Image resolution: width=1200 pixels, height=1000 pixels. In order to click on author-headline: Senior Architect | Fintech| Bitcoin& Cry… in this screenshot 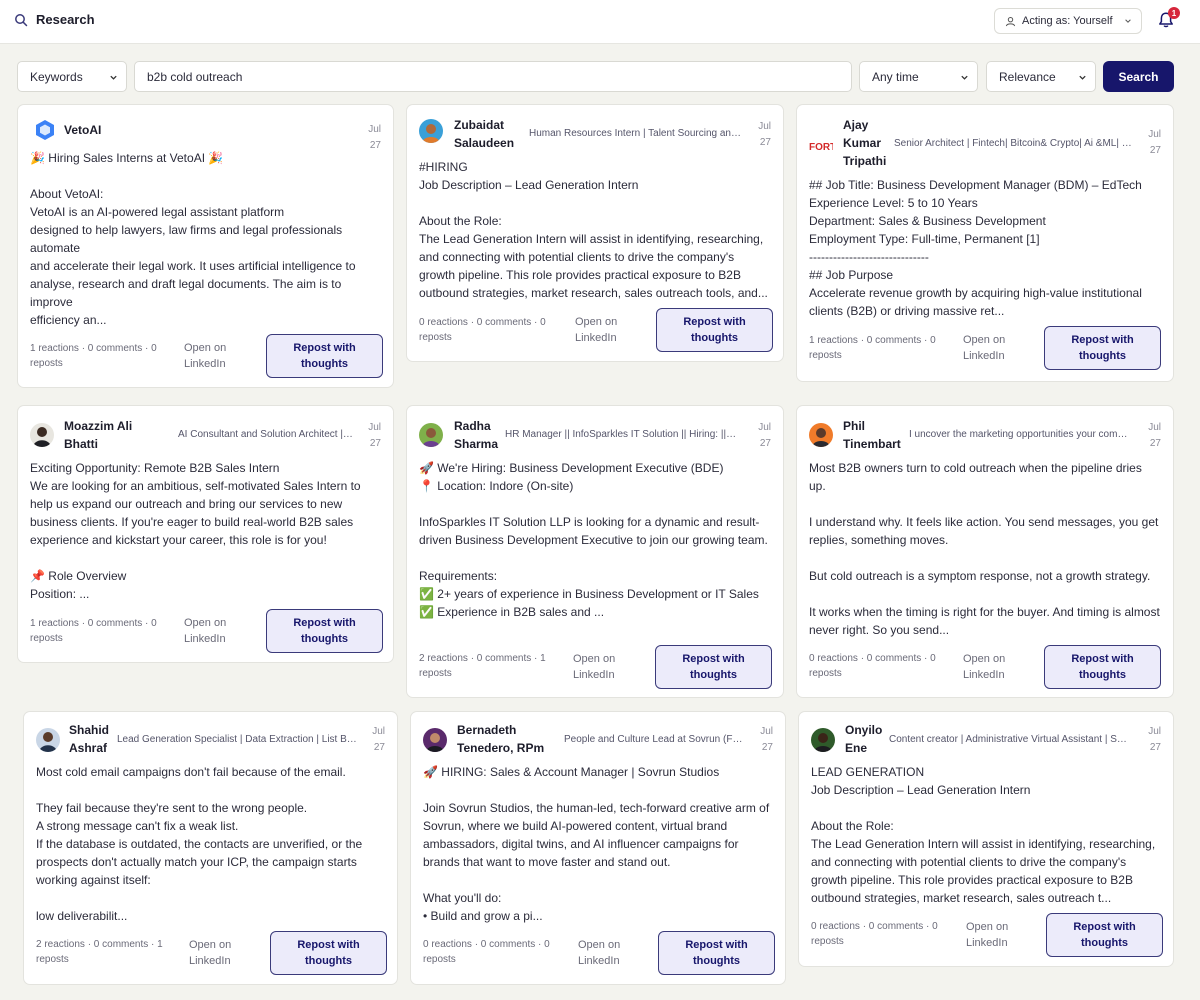, I will do `click(1013, 143)`.